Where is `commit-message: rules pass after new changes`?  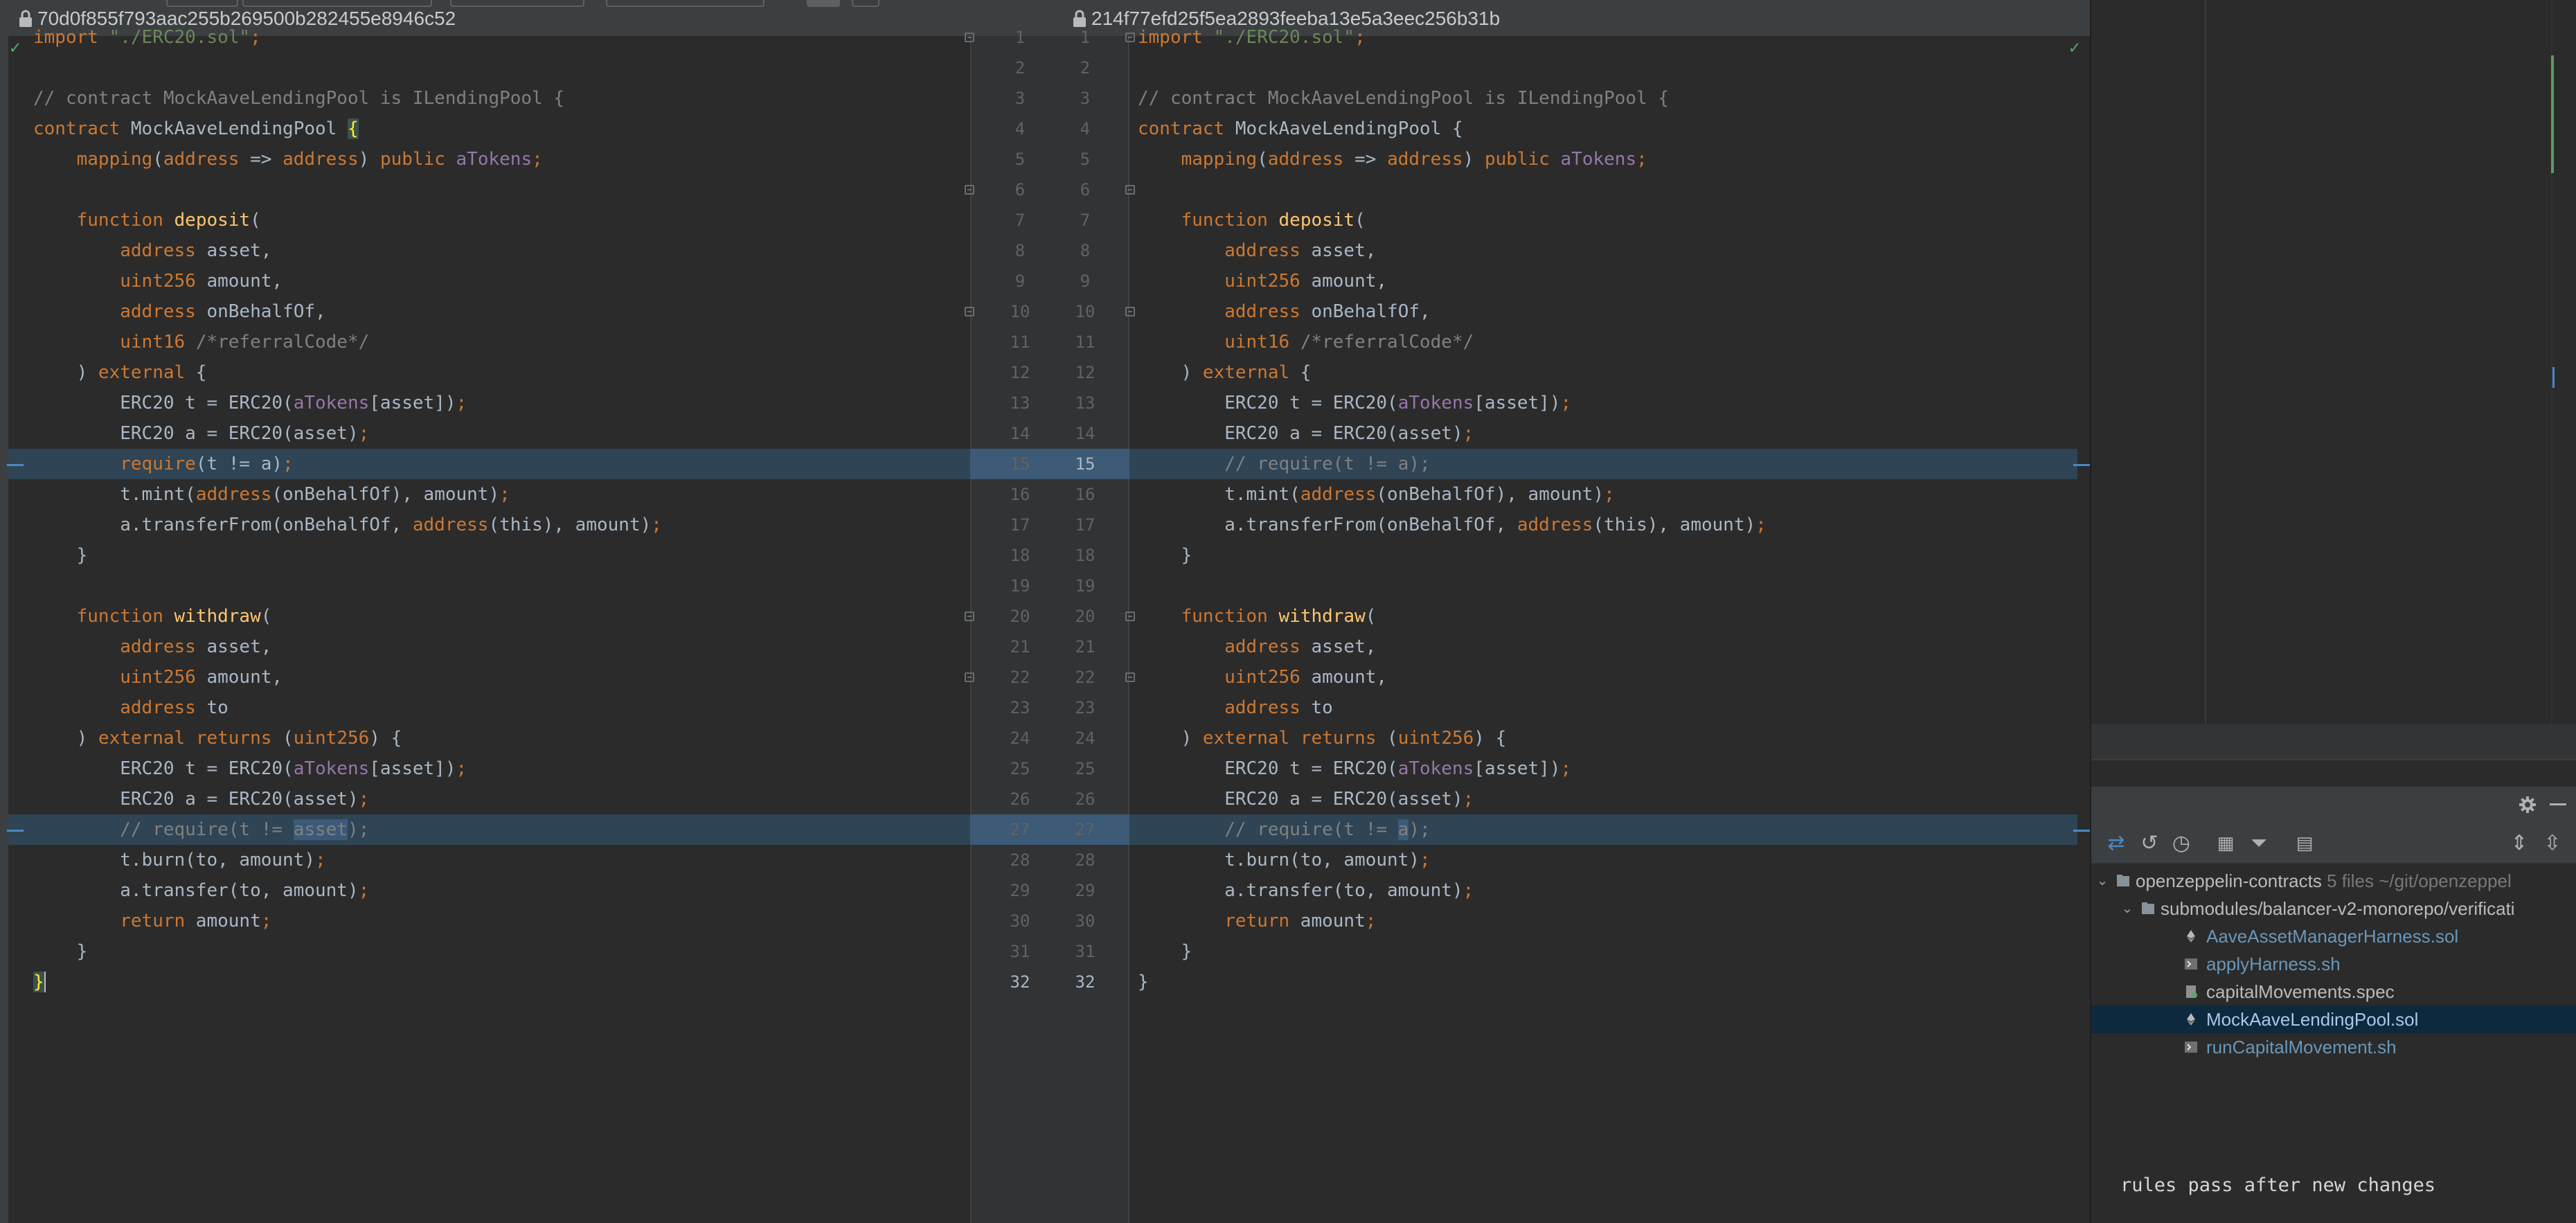 commit-message: rules pass after new changes is located at coordinates (2277, 1185).